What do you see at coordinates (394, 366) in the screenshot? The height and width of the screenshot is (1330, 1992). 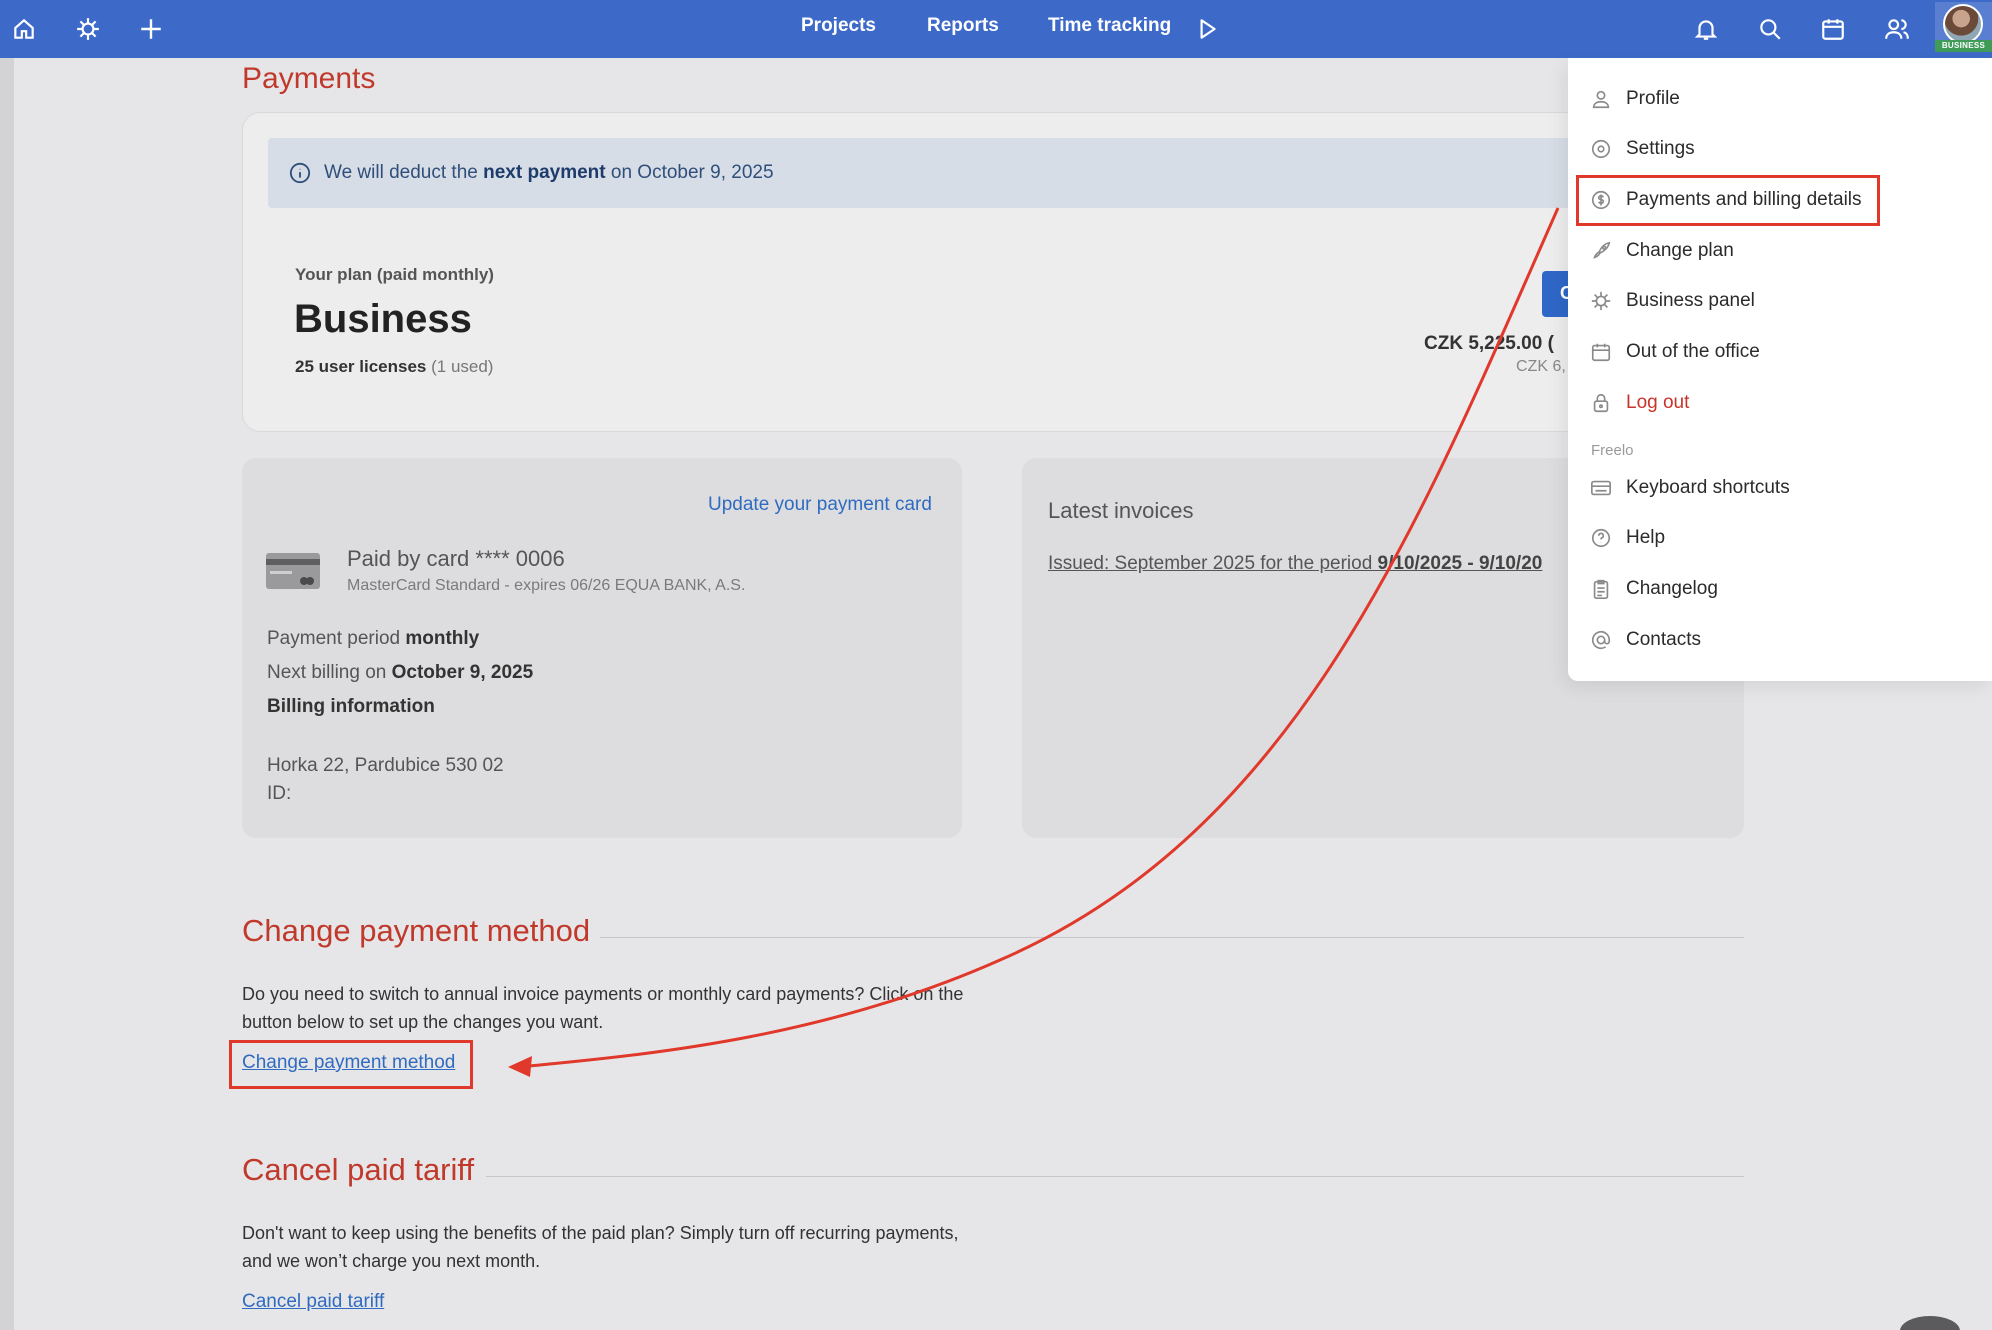 I see `plan-licenses: 25 user licenses (1 used)` at bounding box center [394, 366].